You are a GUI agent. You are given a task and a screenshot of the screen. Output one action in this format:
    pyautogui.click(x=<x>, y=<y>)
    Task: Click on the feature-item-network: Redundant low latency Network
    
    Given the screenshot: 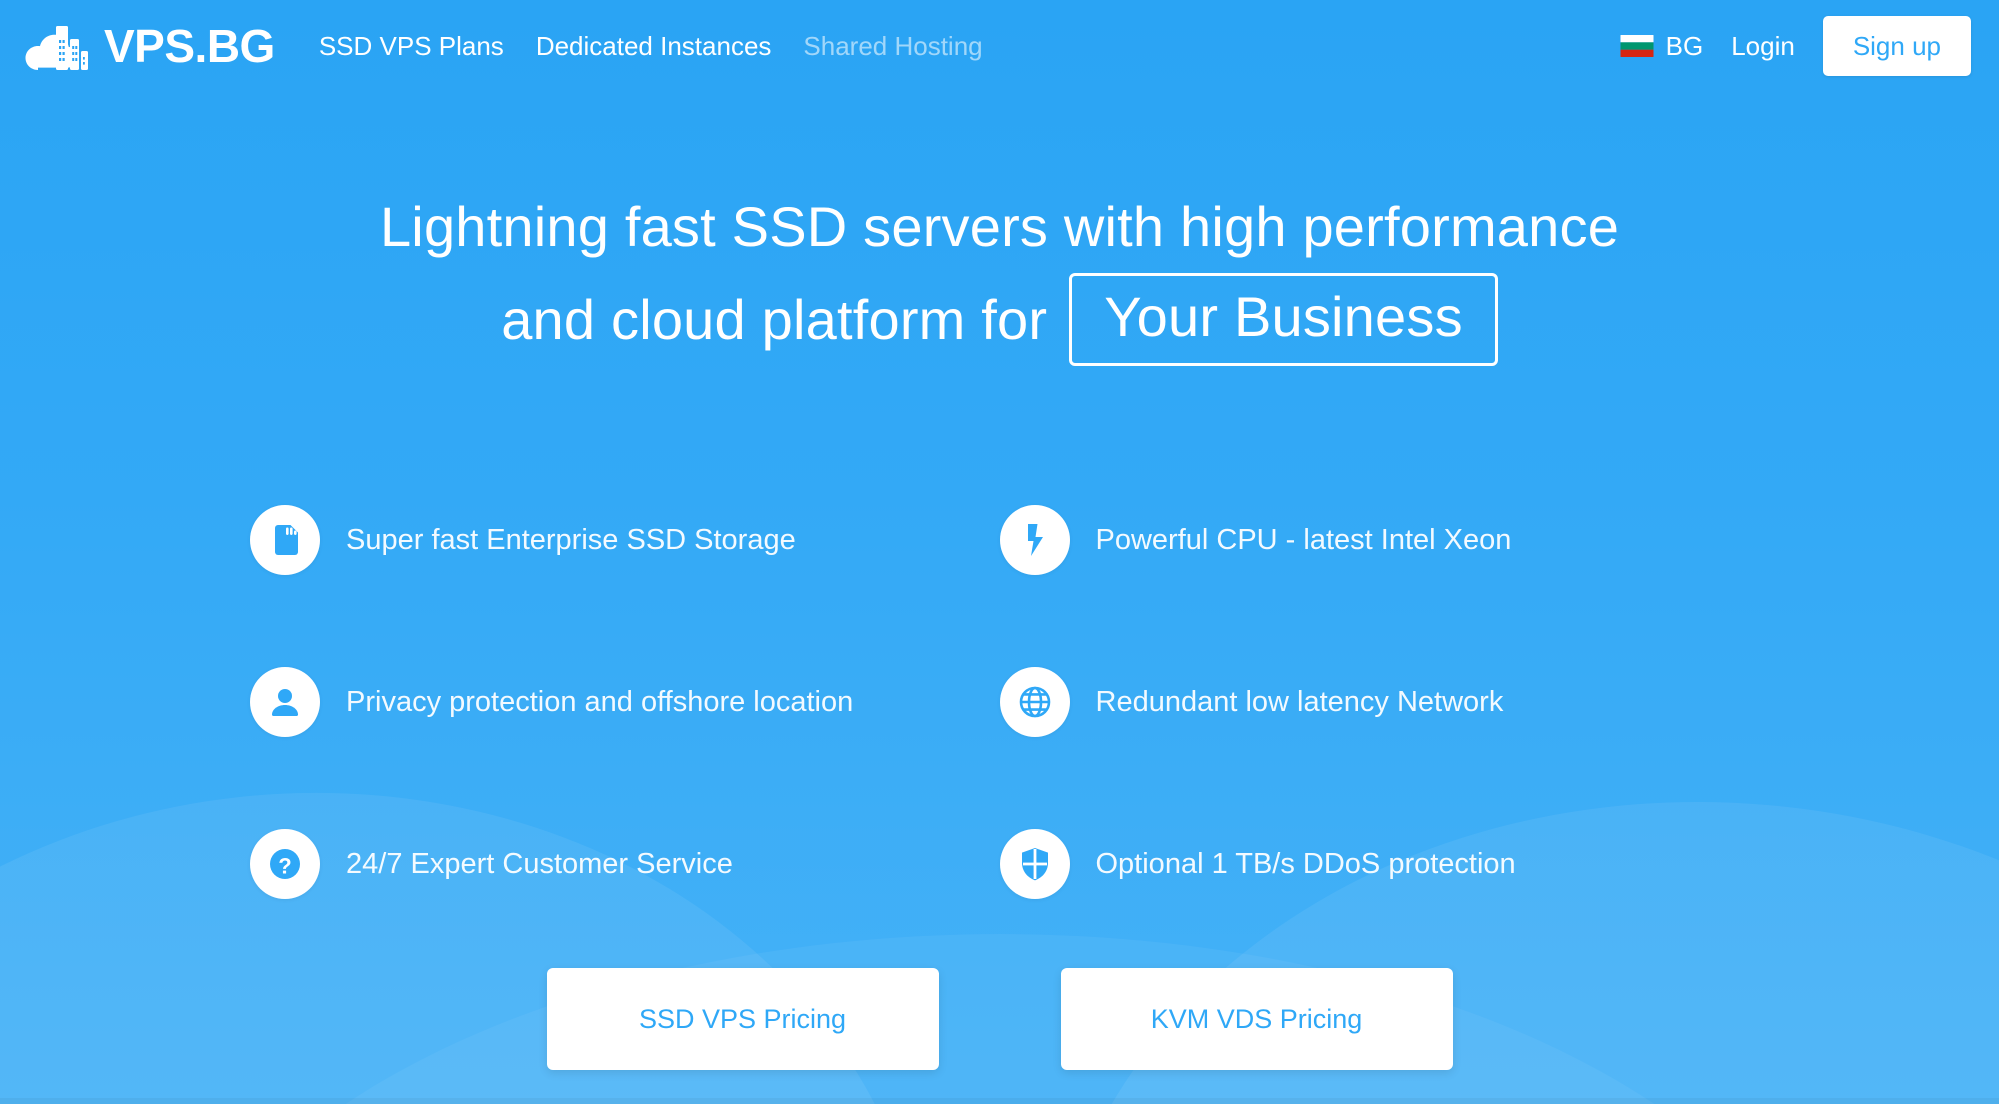 What is the action you would take?
    pyautogui.click(x=1374, y=702)
    